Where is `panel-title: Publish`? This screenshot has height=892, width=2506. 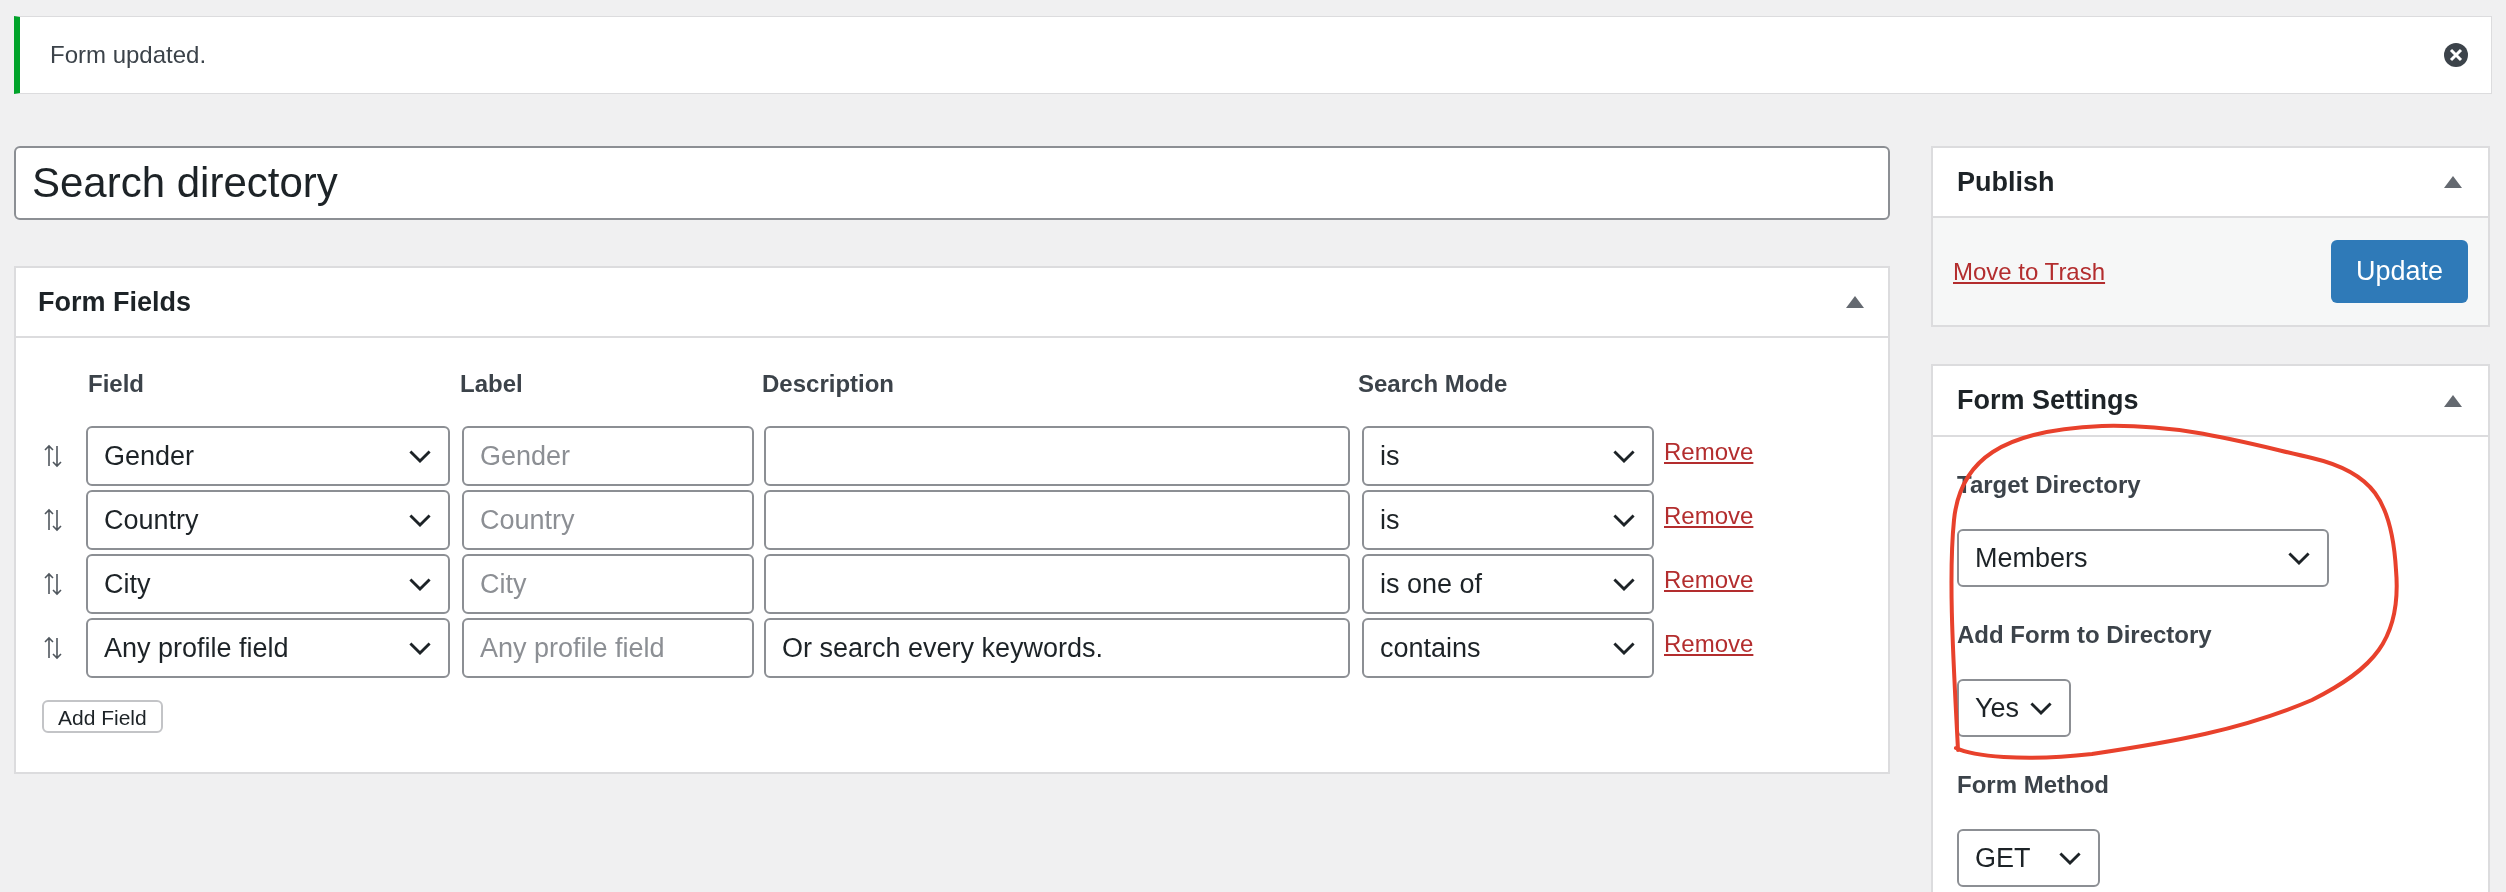
panel-title: Publish is located at coordinates (2006, 182).